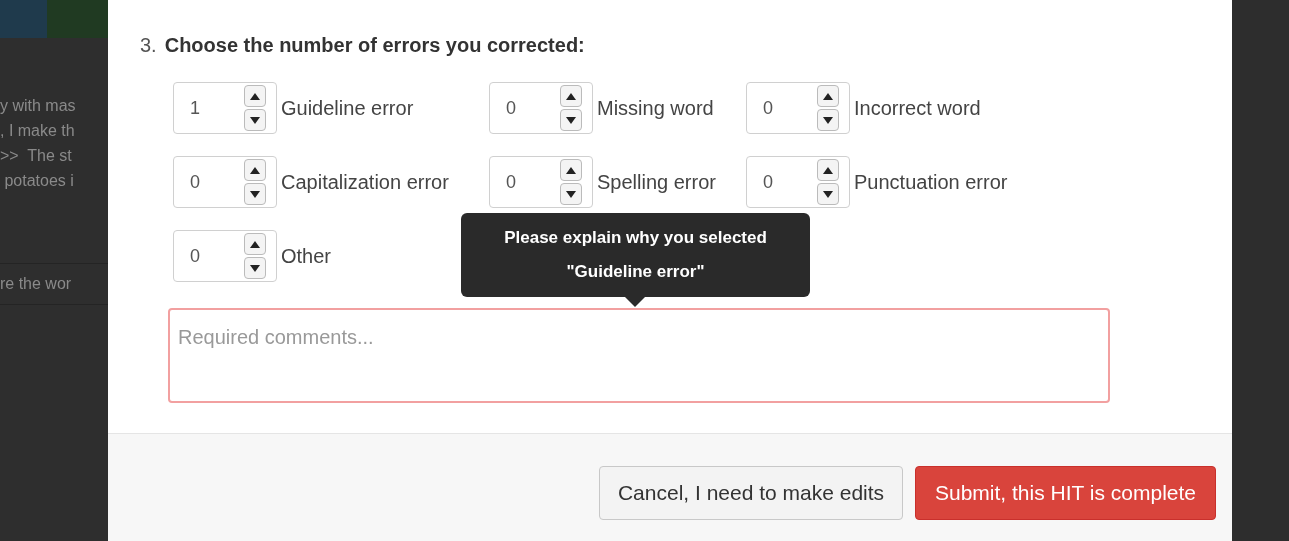 The width and height of the screenshot is (1289, 541). What do you see at coordinates (365, 182) in the screenshot?
I see `counter-label: Capitalization error` at bounding box center [365, 182].